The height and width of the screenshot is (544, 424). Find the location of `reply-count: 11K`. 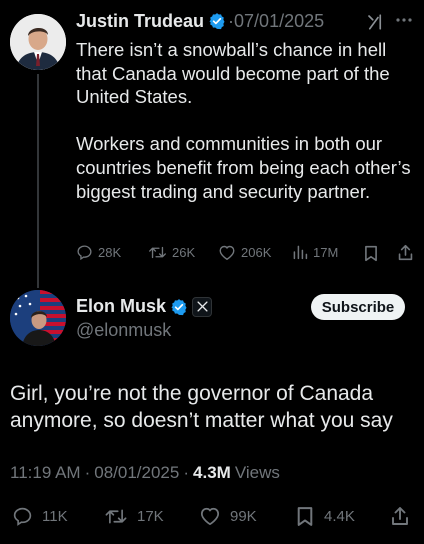

reply-count: 11K is located at coordinates (55, 516).